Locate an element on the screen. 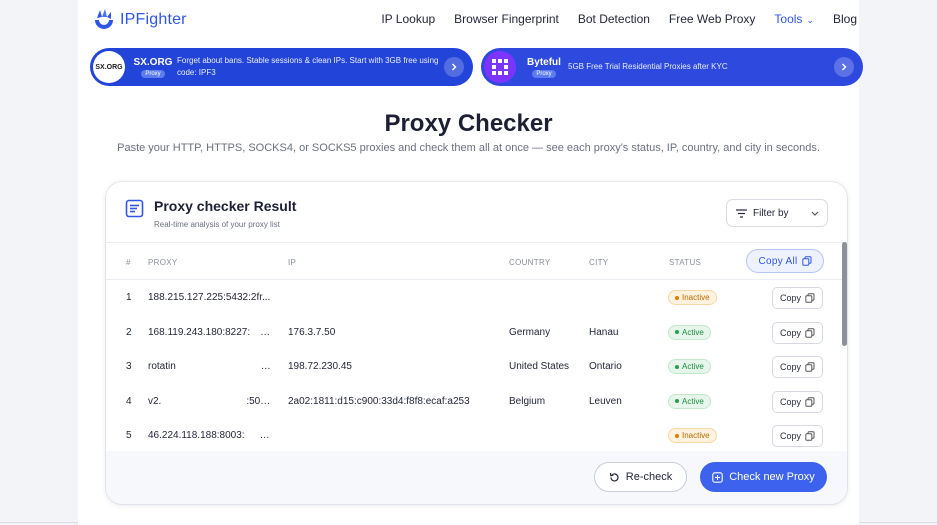 The image size is (937, 525). table-header: # PROXY IP COUNTRY CITY STATUS Copy All is located at coordinates (476, 261).